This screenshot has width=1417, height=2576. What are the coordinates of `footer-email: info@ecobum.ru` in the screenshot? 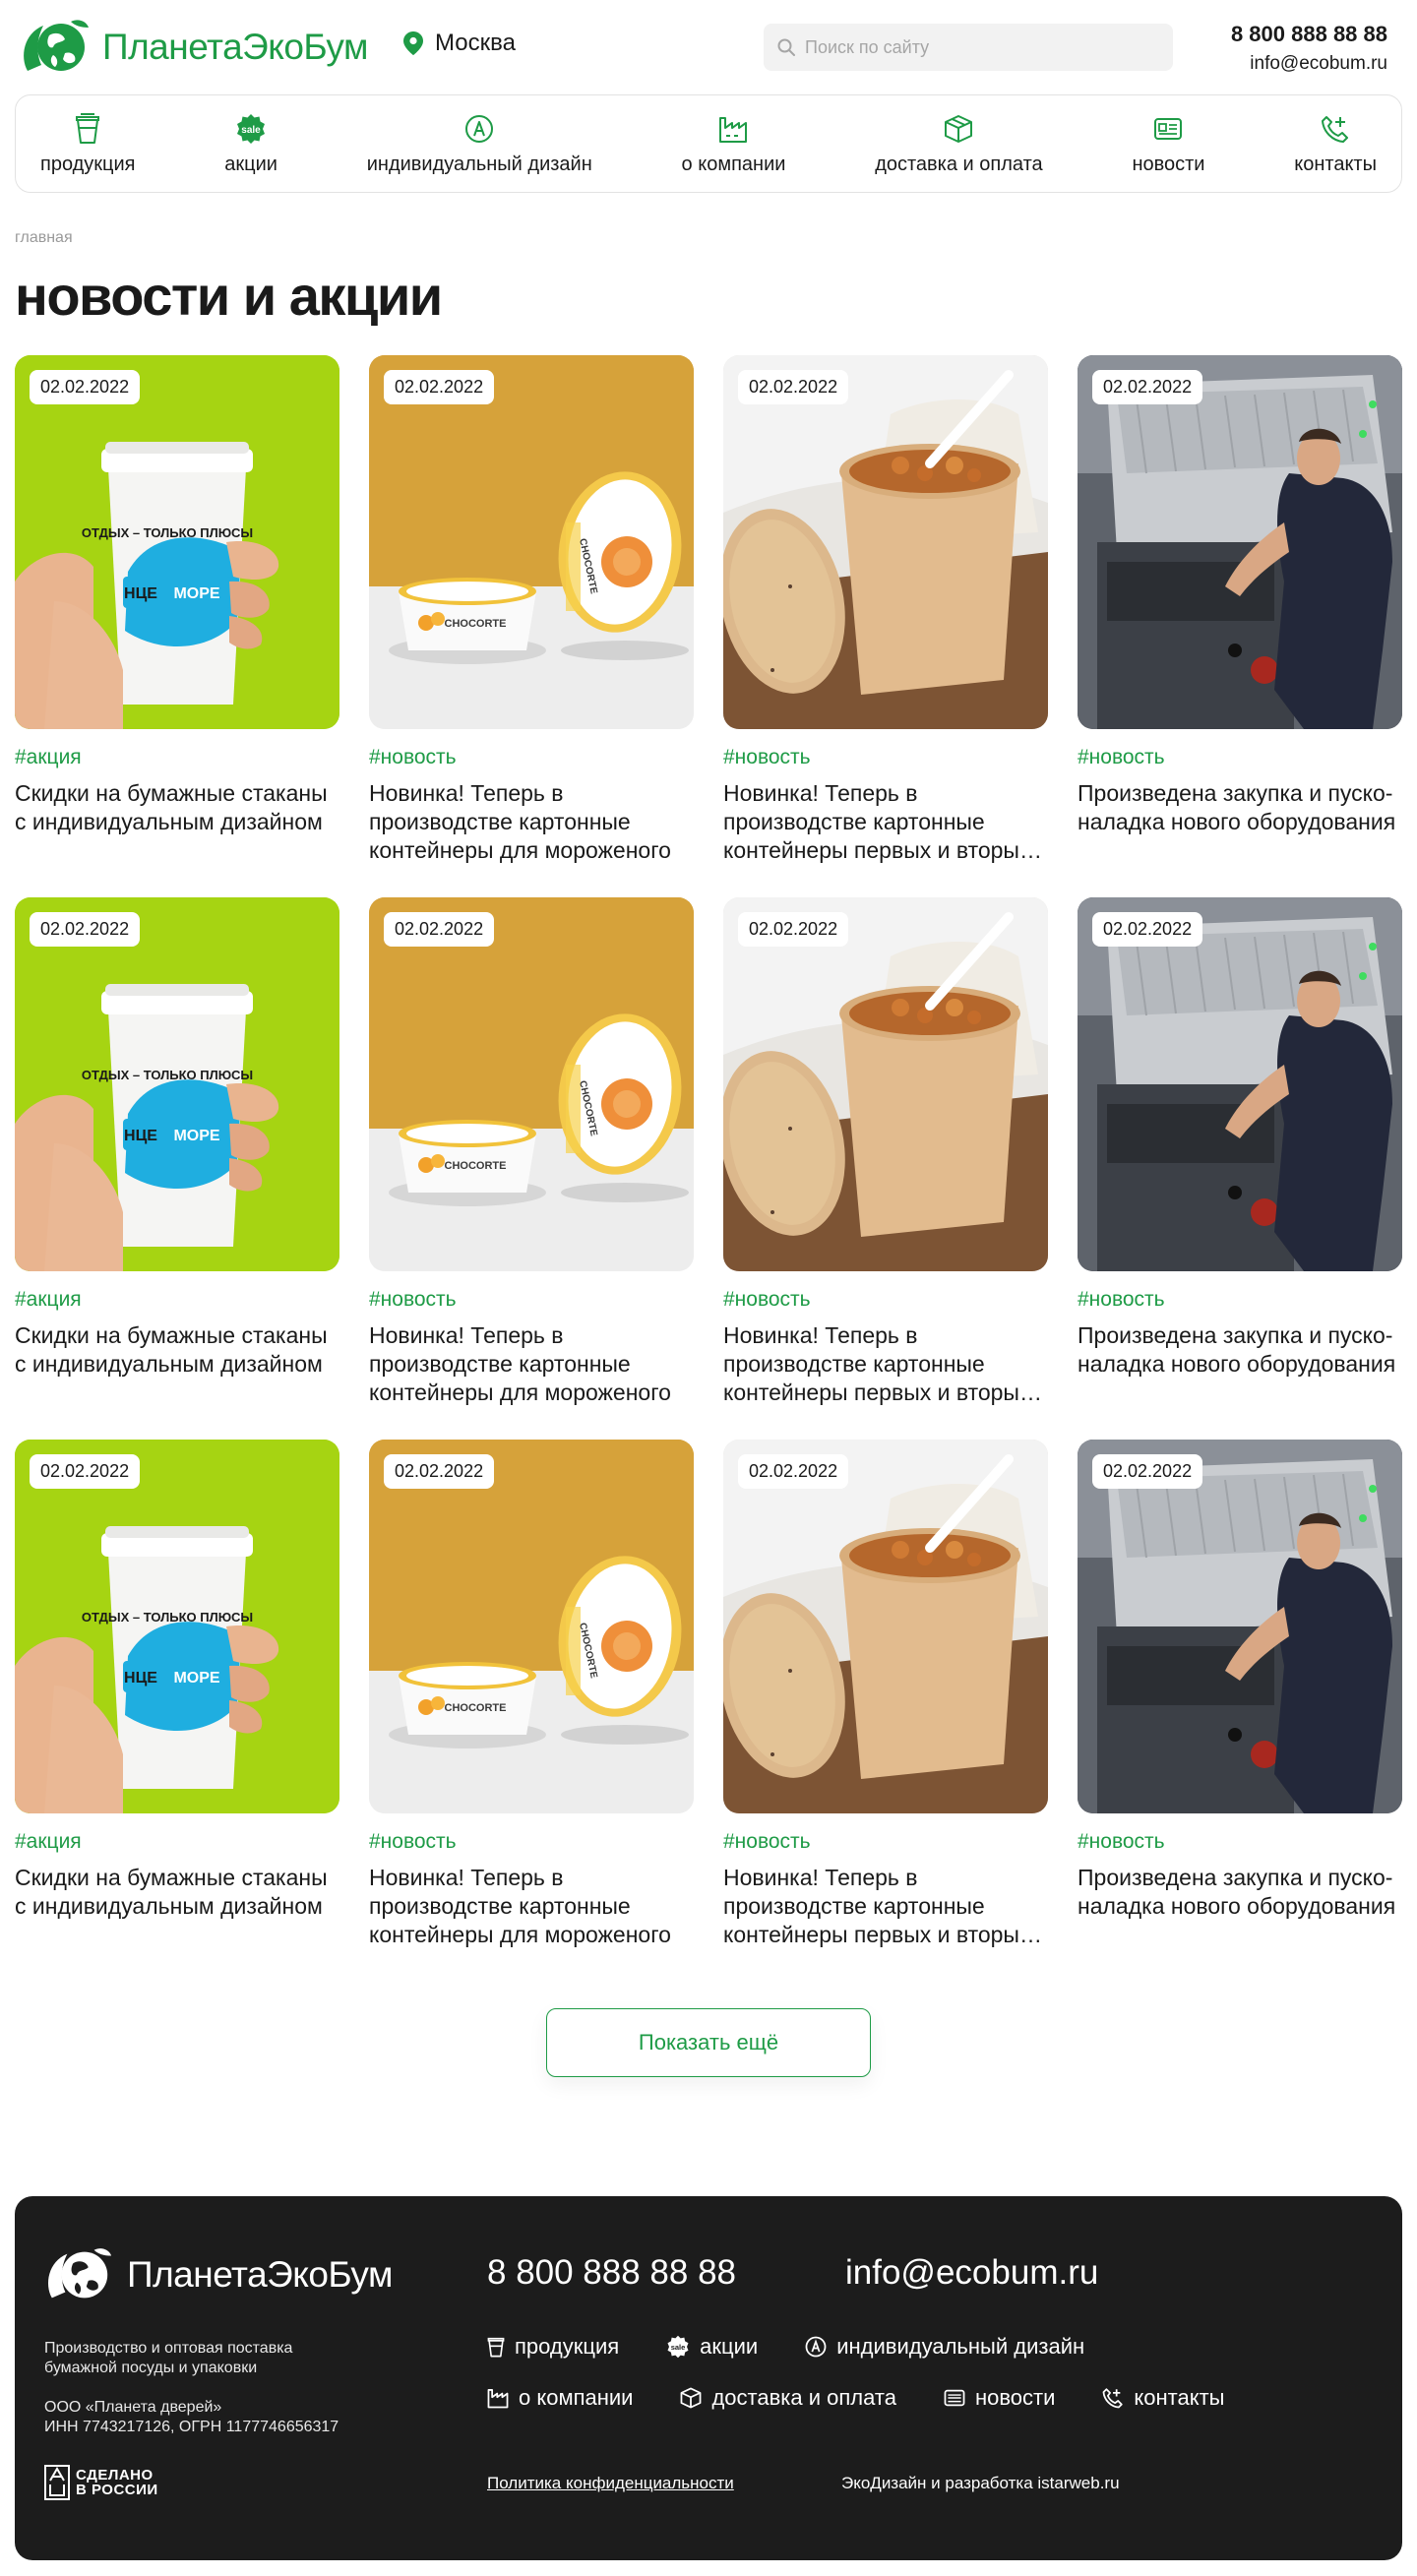 It's located at (971, 2273).